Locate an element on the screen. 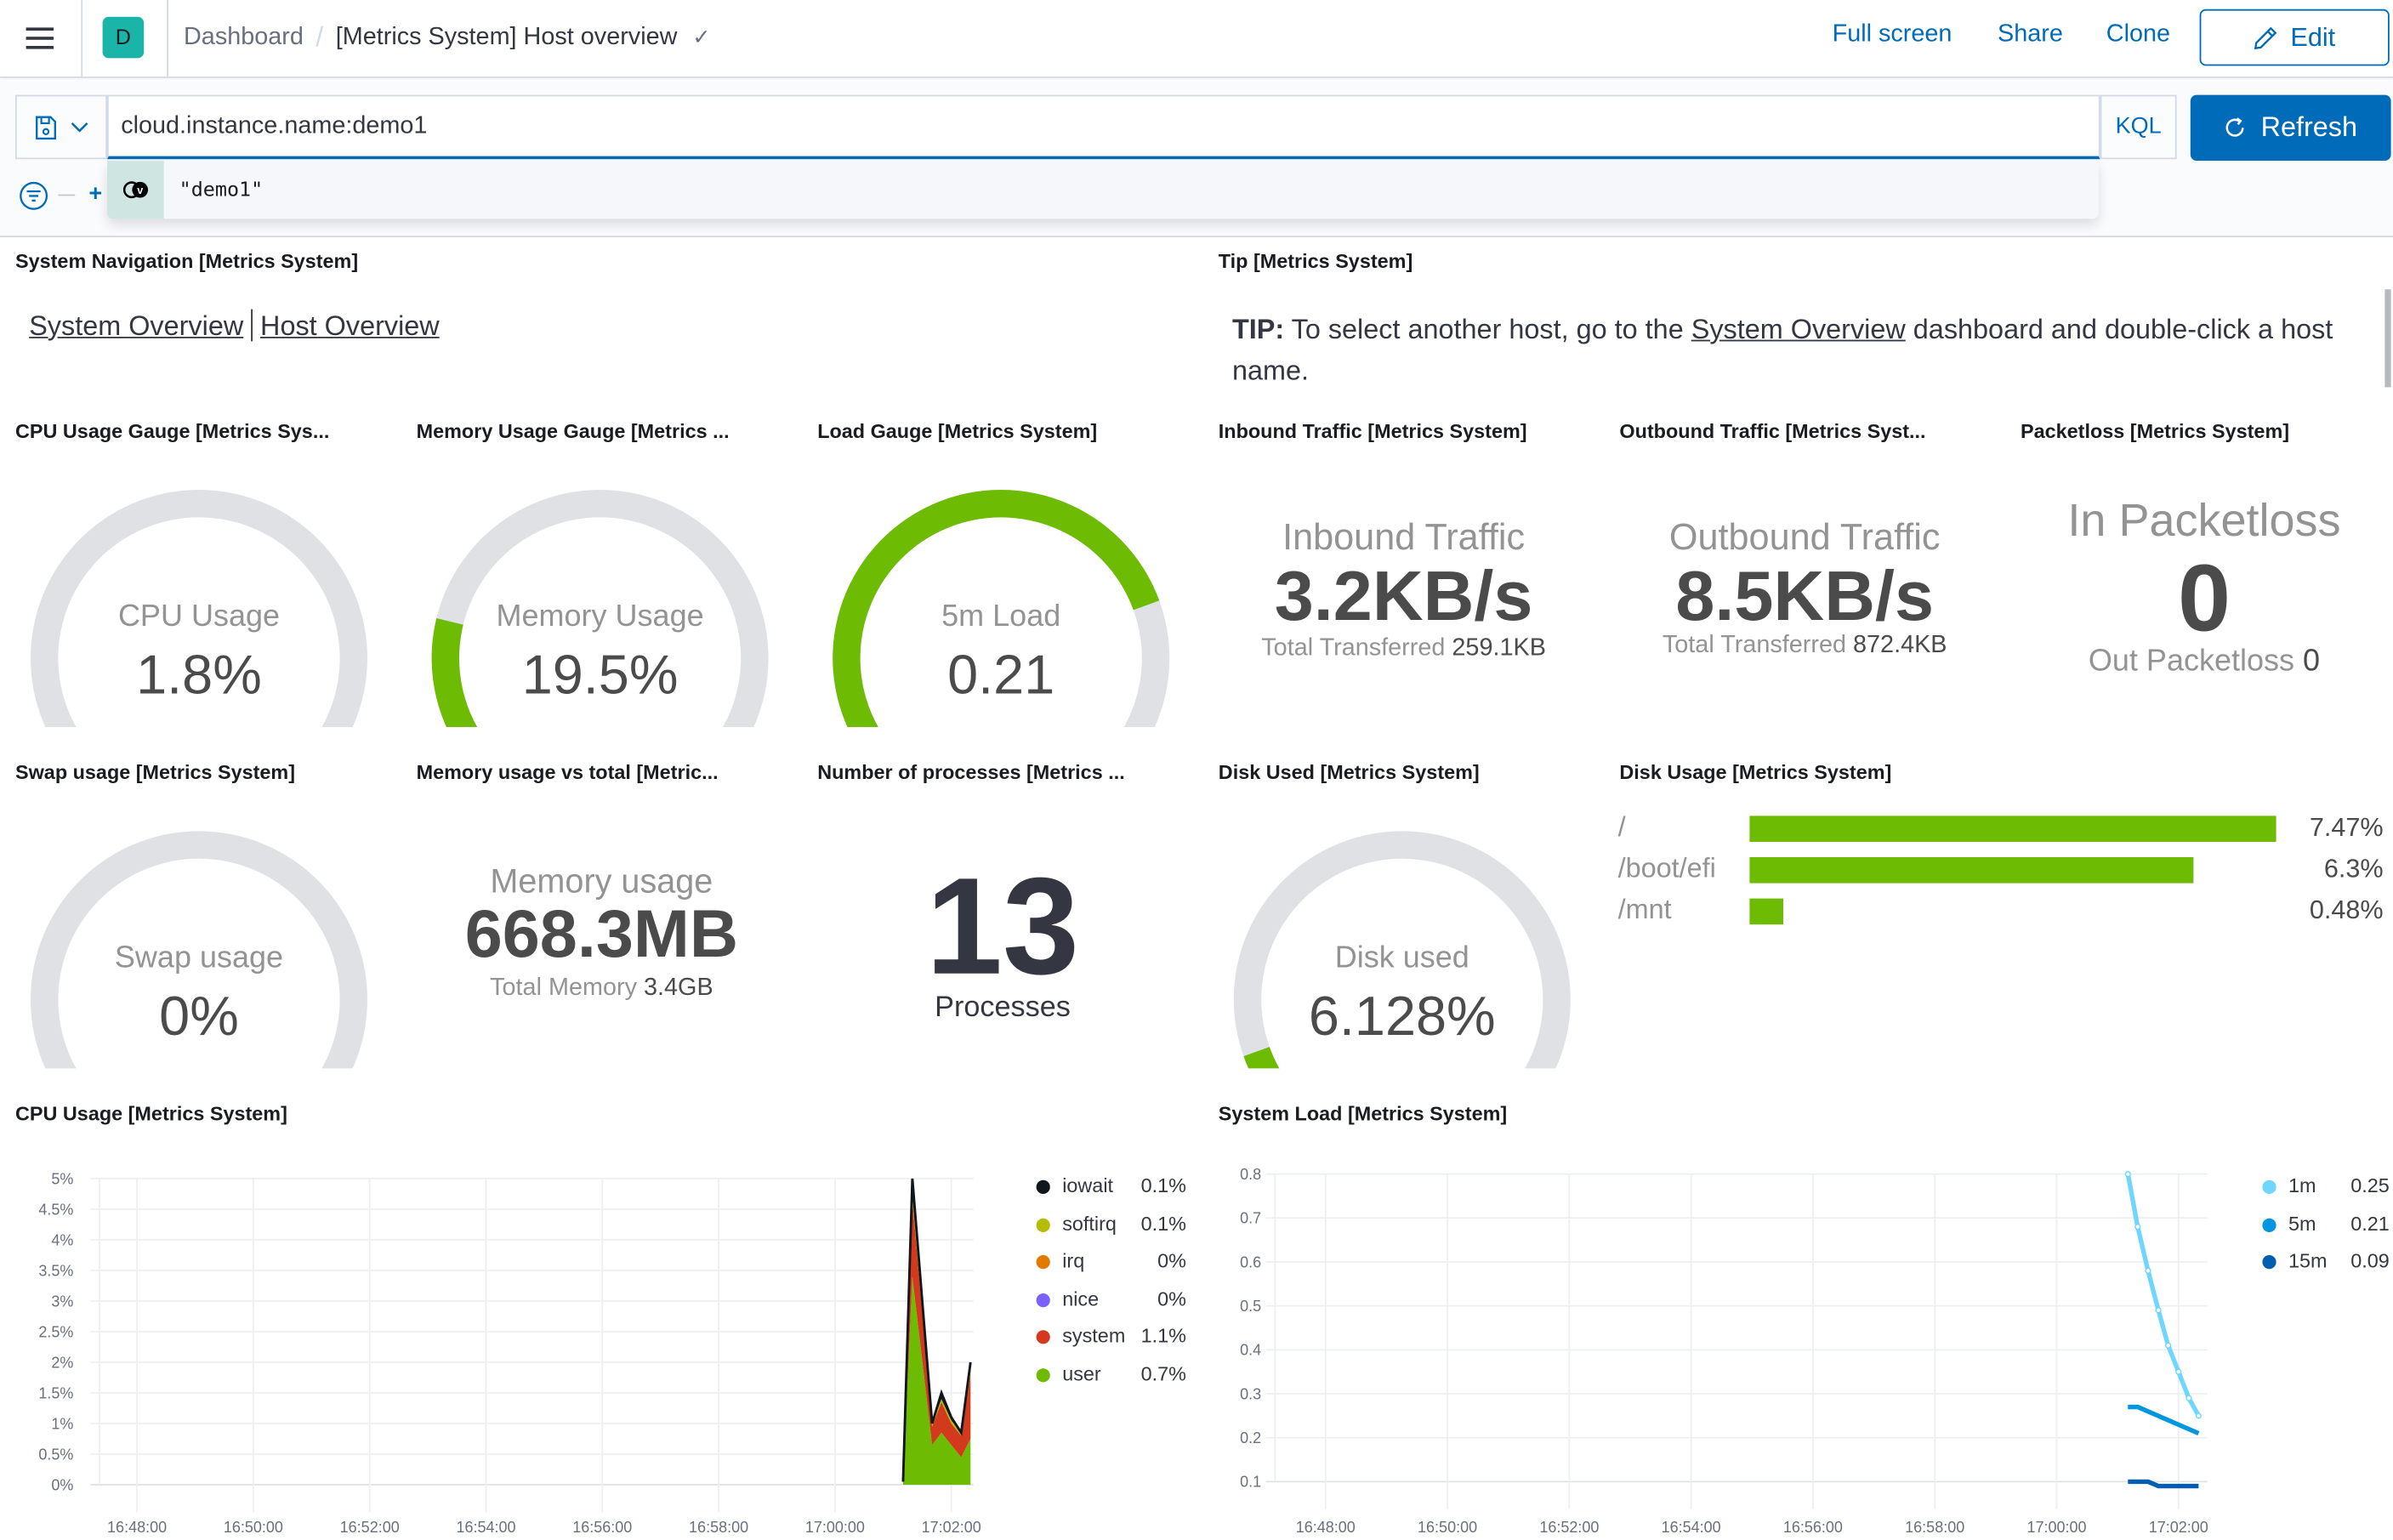 The image size is (2393, 1540). y-tick-label: 0.7 is located at coordinates (1251, 1218).